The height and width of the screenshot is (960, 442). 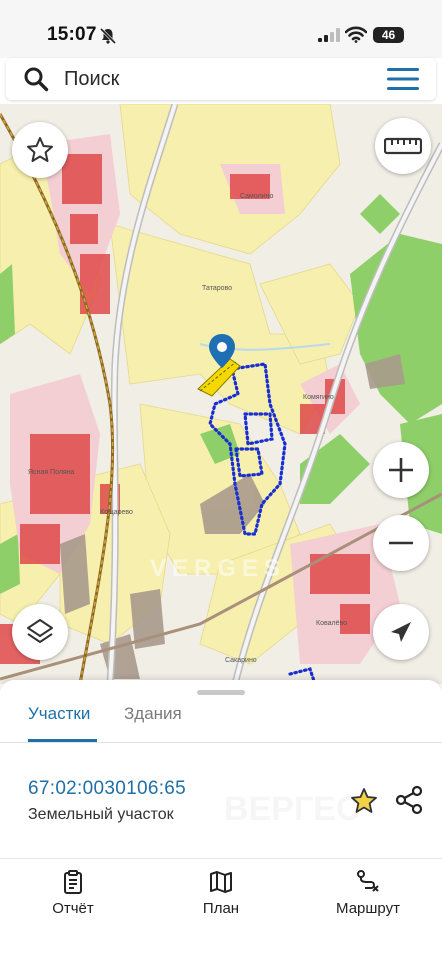 What do you see at coordinates (292, 809) in the screenshot?
I see `sheet-watermark: ВЕРГЕС` at bounding box center [292, 809].